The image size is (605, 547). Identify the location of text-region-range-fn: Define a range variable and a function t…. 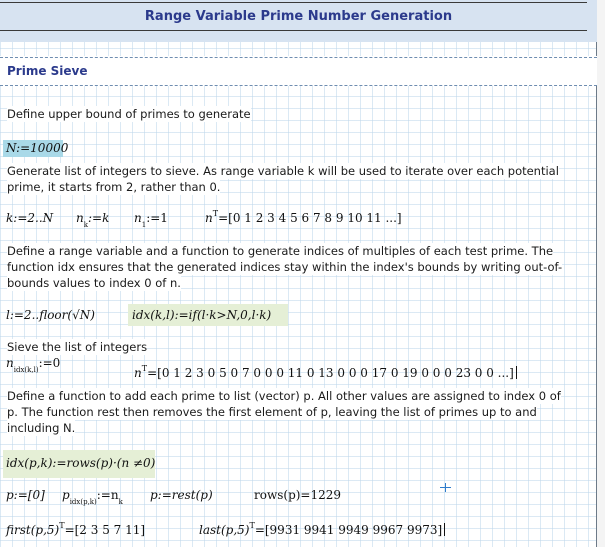
(280, 251).